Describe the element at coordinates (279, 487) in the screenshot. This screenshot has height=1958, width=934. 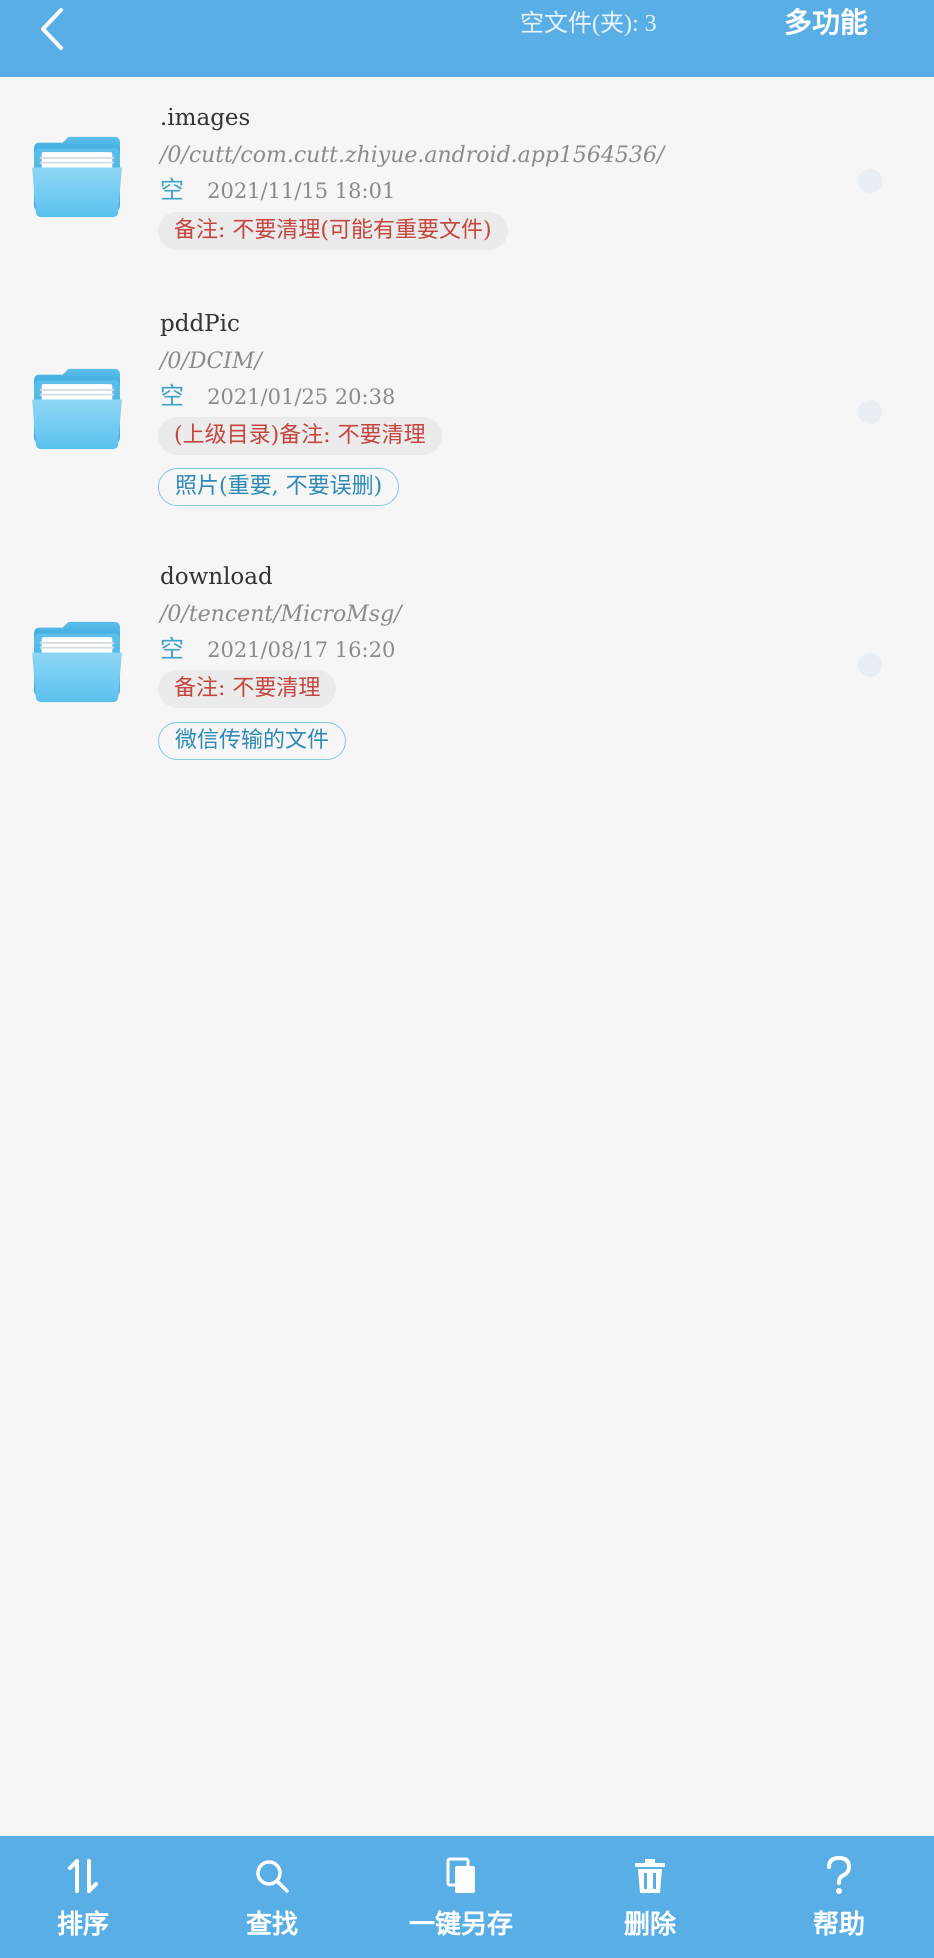
I see `tag-badge: 照片(重要, 不要误删)` at that location.